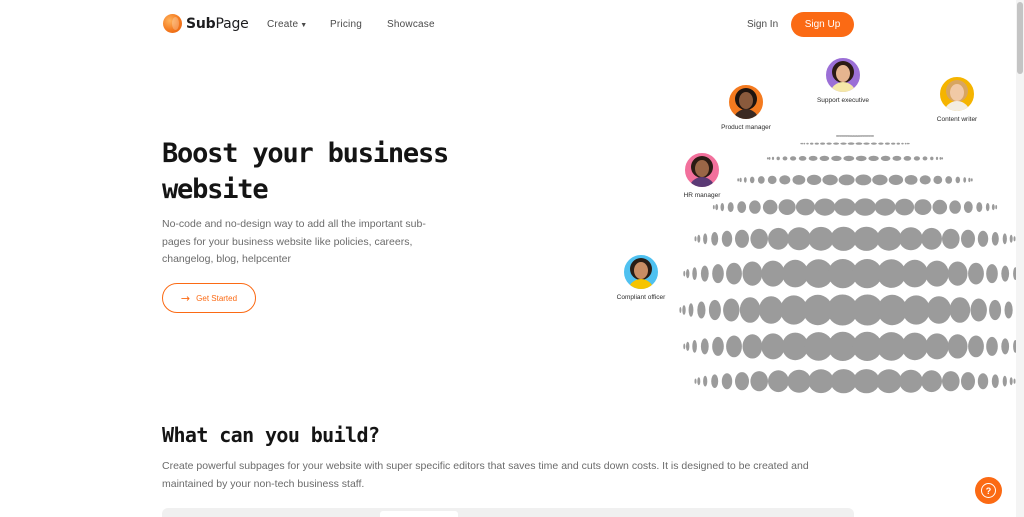 The width and height of the screenshot is (1024, 517). What do you see at coordinates (641, 297) in the screenshot?
I see `persona-label: Compliant officer` at bounding box center [641, 297].